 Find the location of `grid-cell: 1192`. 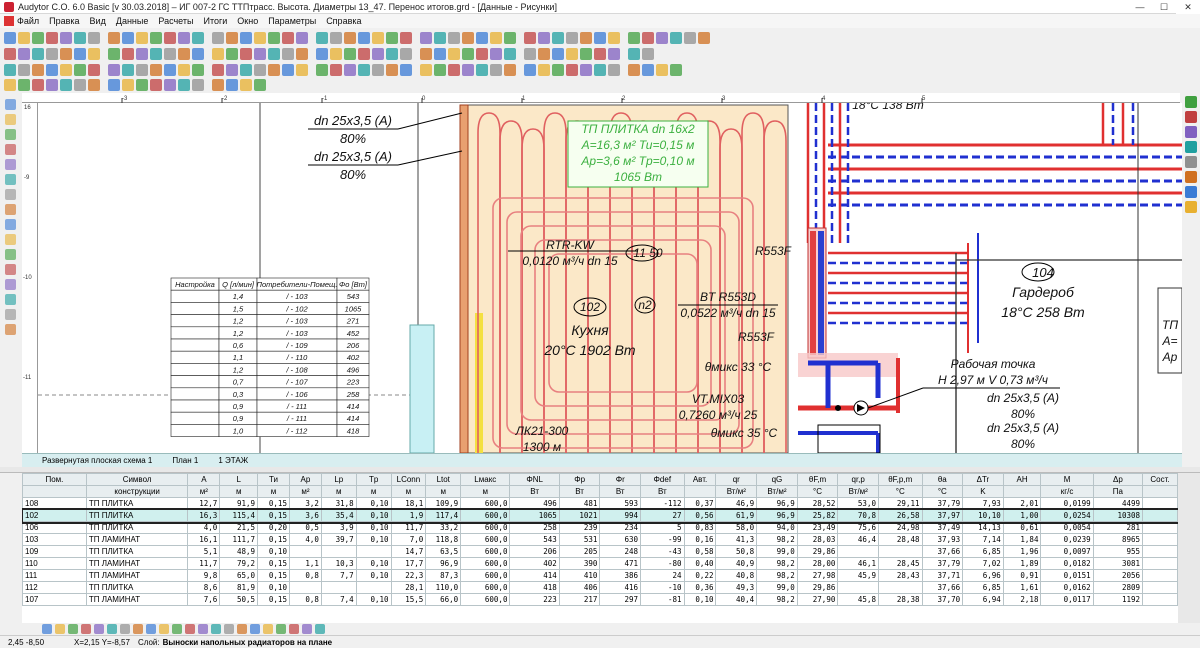

grid-cell: 1192 is located at coordinates (1118, 599).